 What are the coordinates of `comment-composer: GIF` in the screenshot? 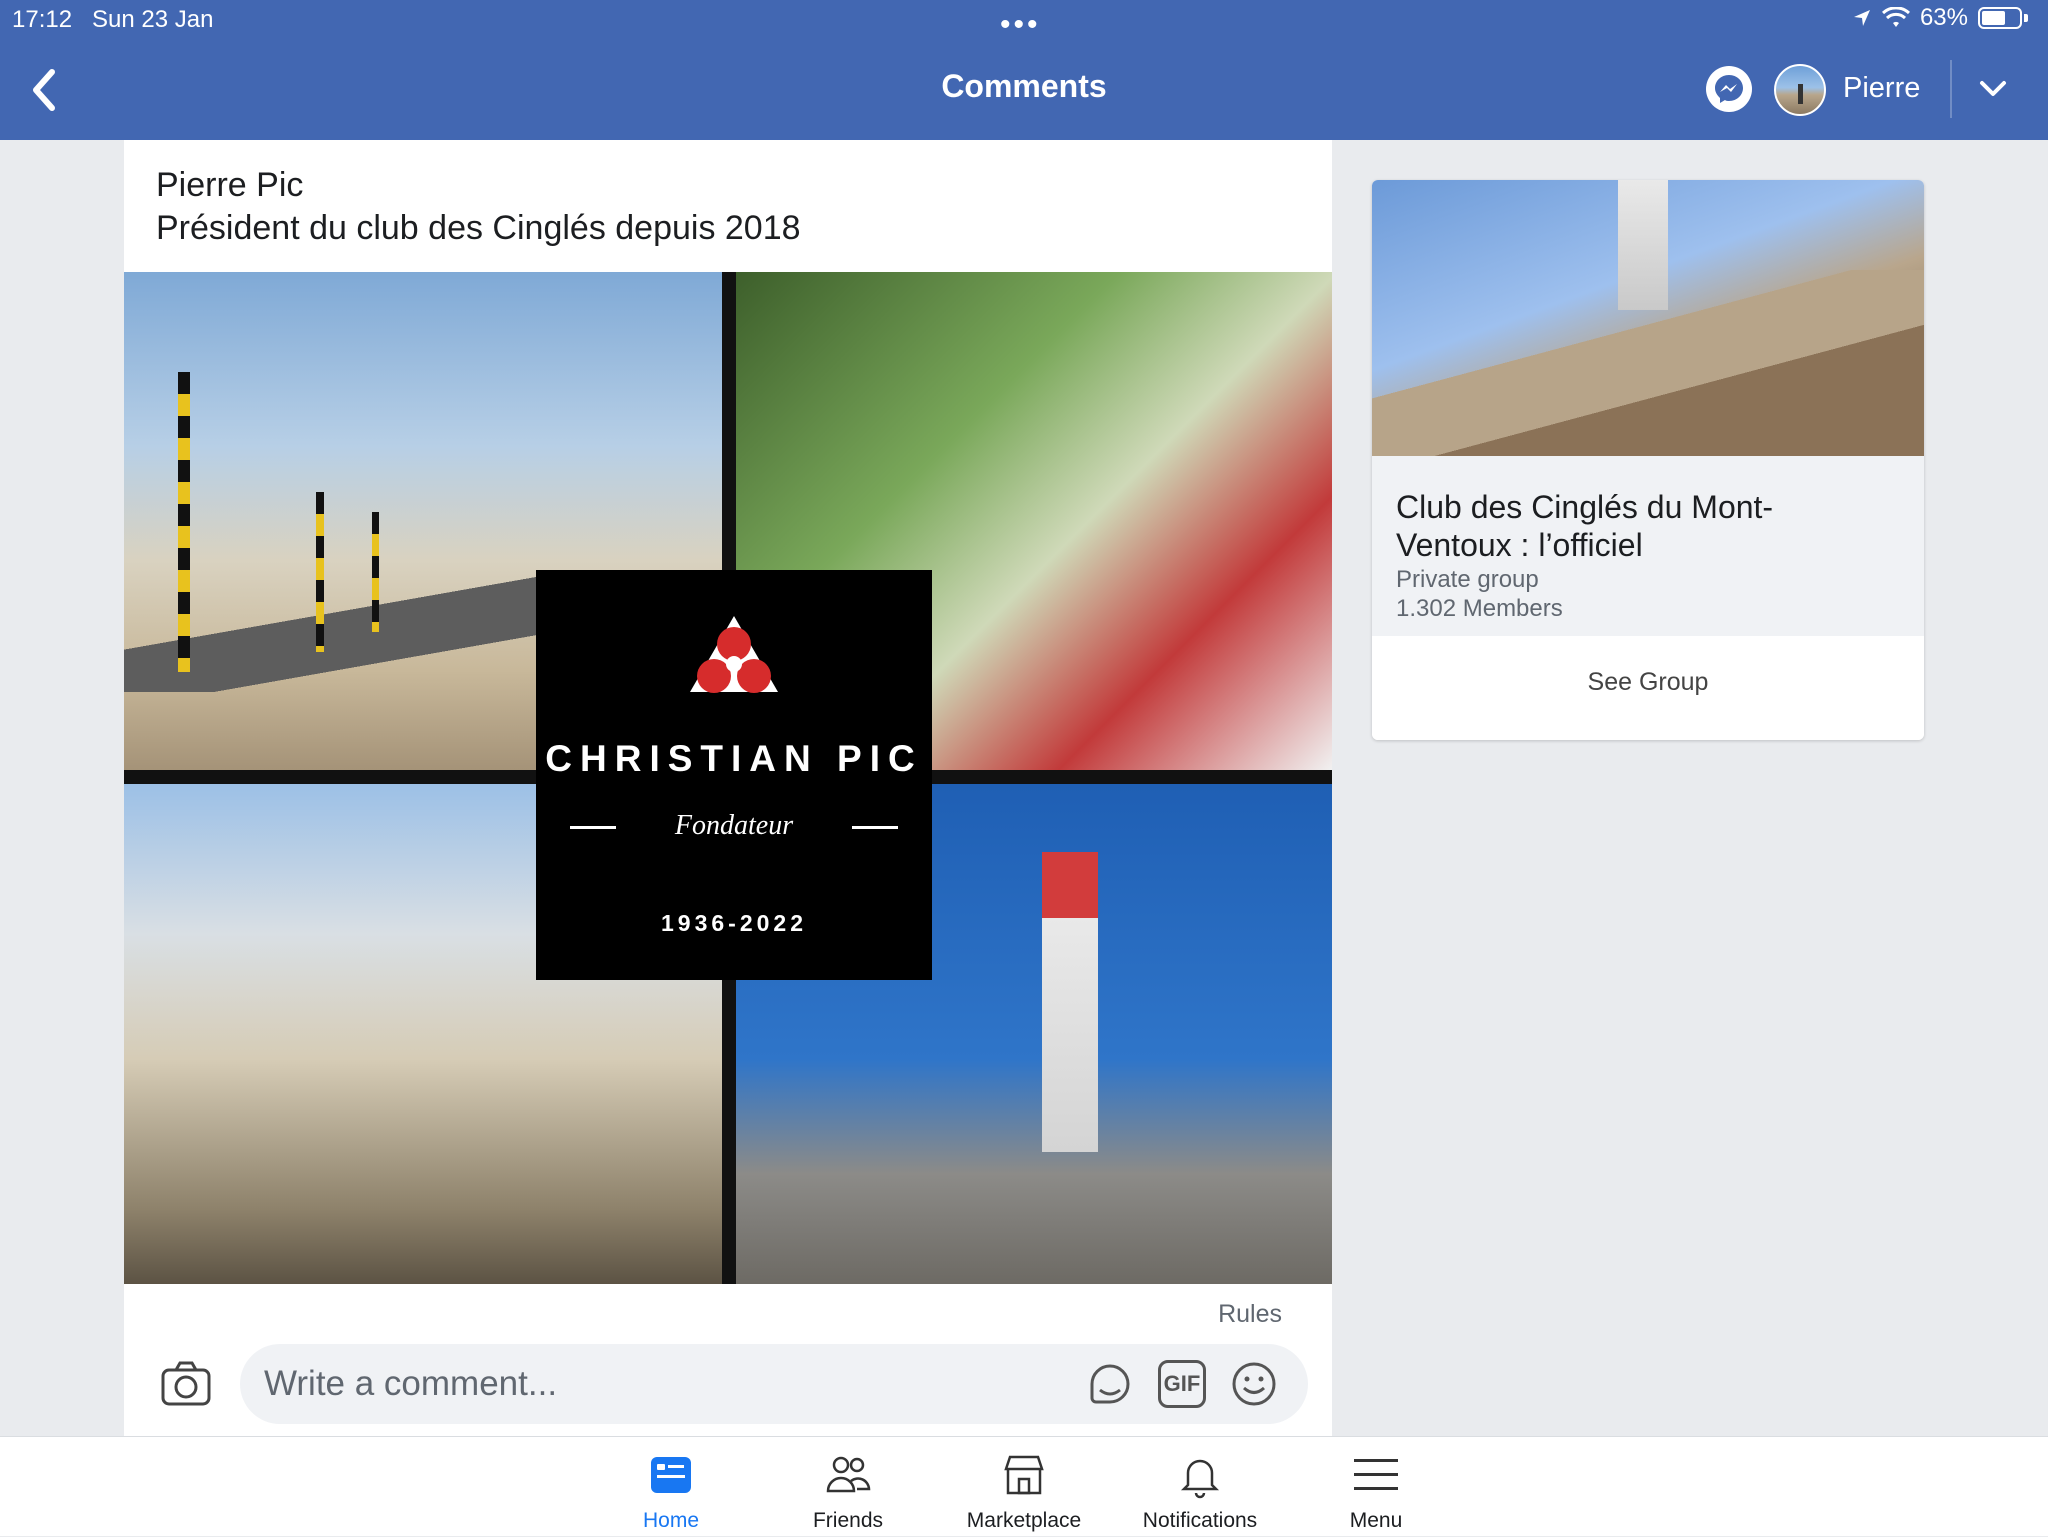 It's located at (728, 1386).